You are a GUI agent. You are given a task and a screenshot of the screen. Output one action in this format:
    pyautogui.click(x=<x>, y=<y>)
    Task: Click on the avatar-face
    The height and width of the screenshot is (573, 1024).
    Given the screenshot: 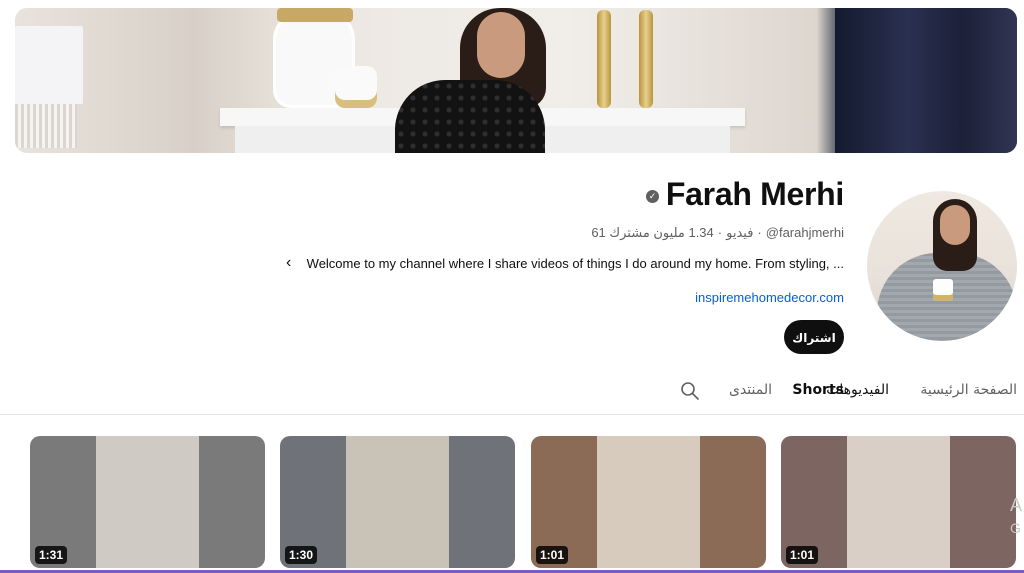 What is the action you would take?
    pyautogui.click(x=955, y=225)
    